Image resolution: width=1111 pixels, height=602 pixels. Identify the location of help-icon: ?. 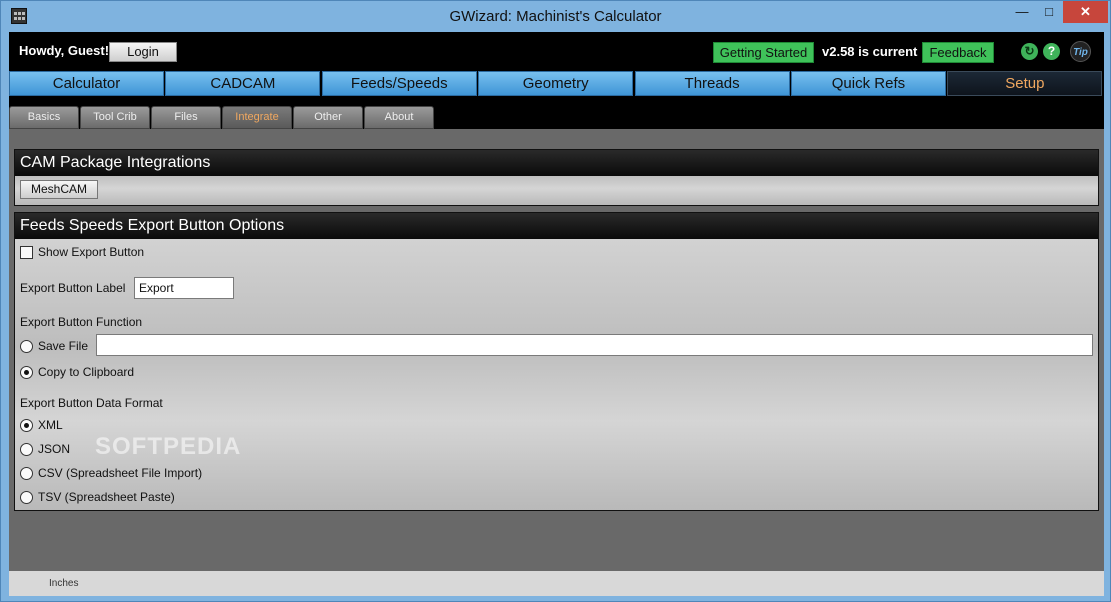
(1051, 51).